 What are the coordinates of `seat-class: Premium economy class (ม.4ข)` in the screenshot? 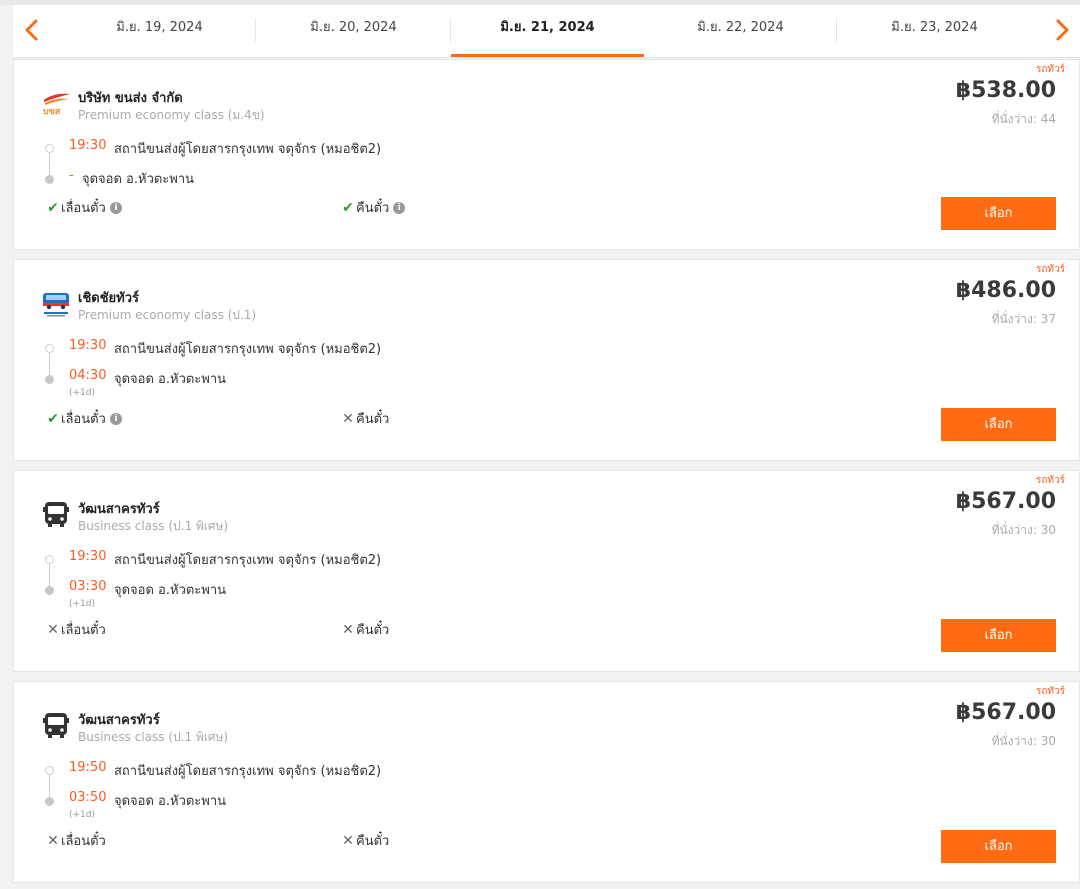 It's located at (171, 115).